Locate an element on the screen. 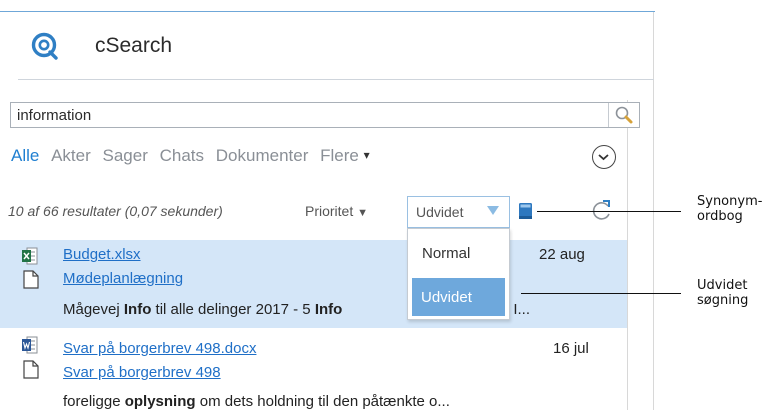 The height and width of the screenshot is (410, 779). window-top-border is located at coordinates (327, 11).